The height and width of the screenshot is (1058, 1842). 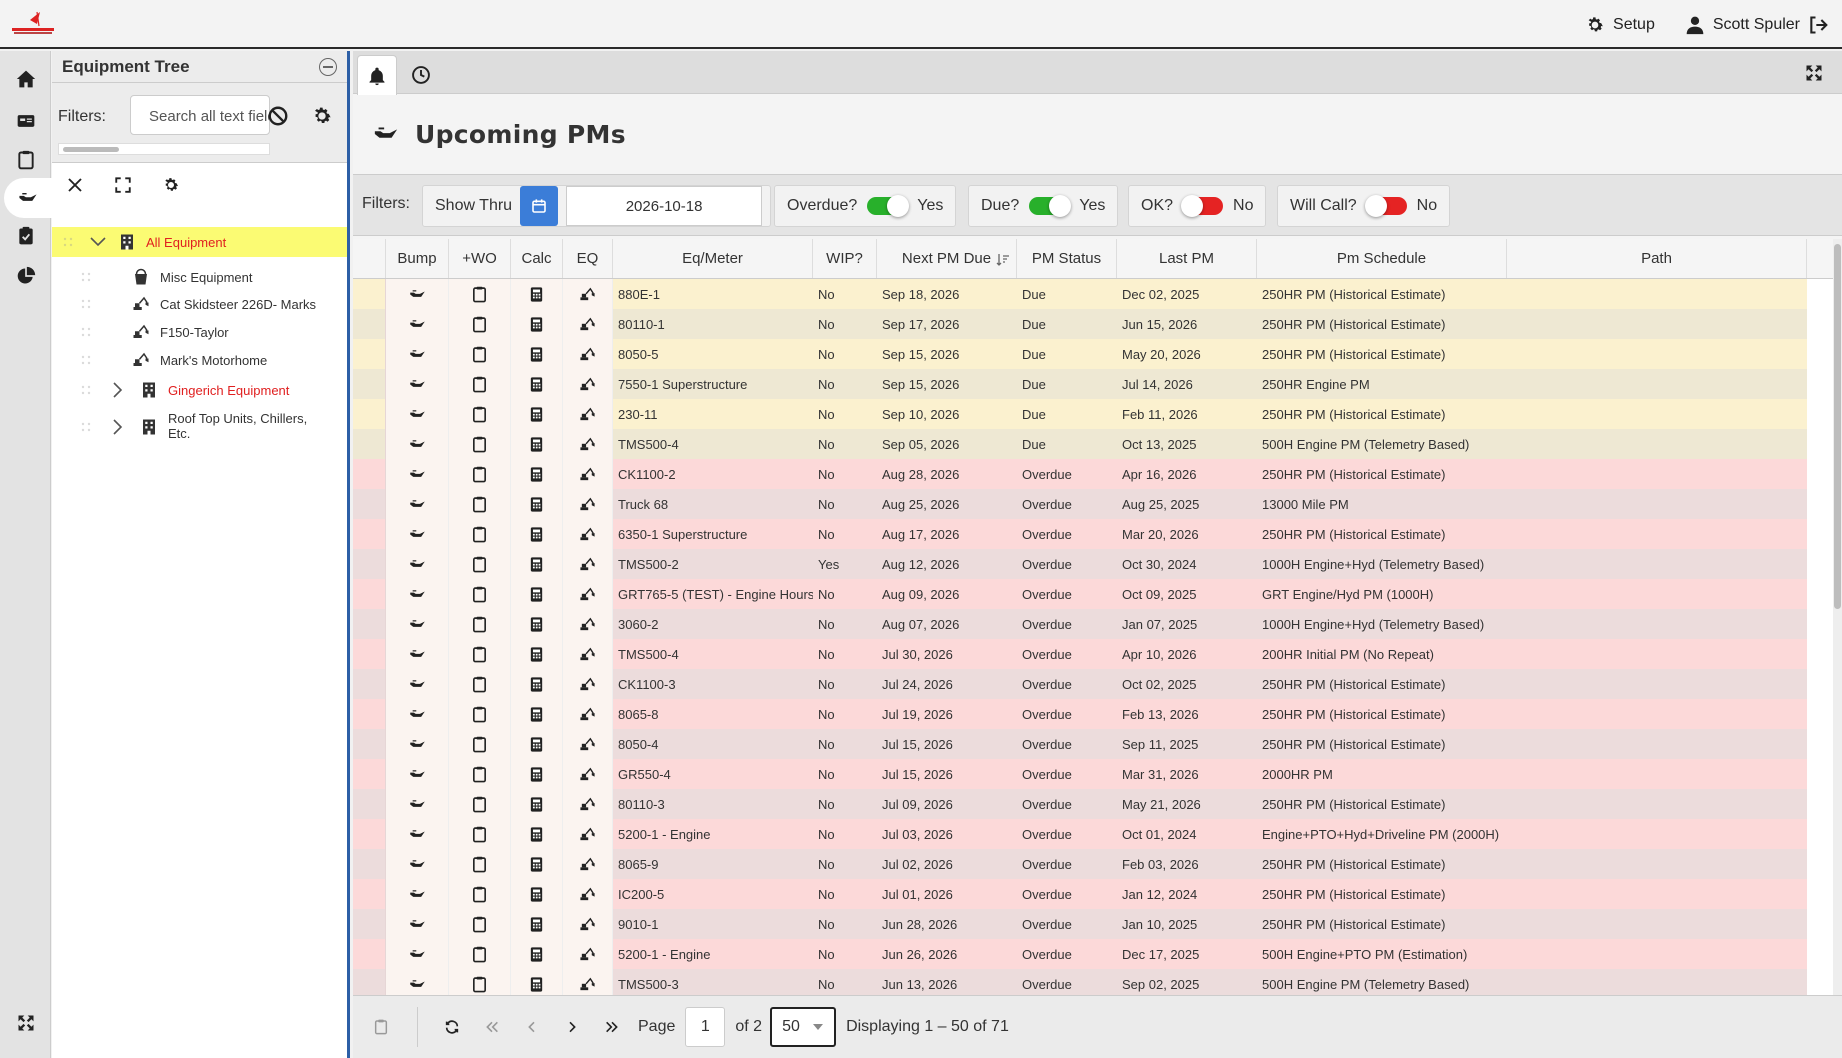 I want to click on nav-expand, so click(x=25, y=1023).